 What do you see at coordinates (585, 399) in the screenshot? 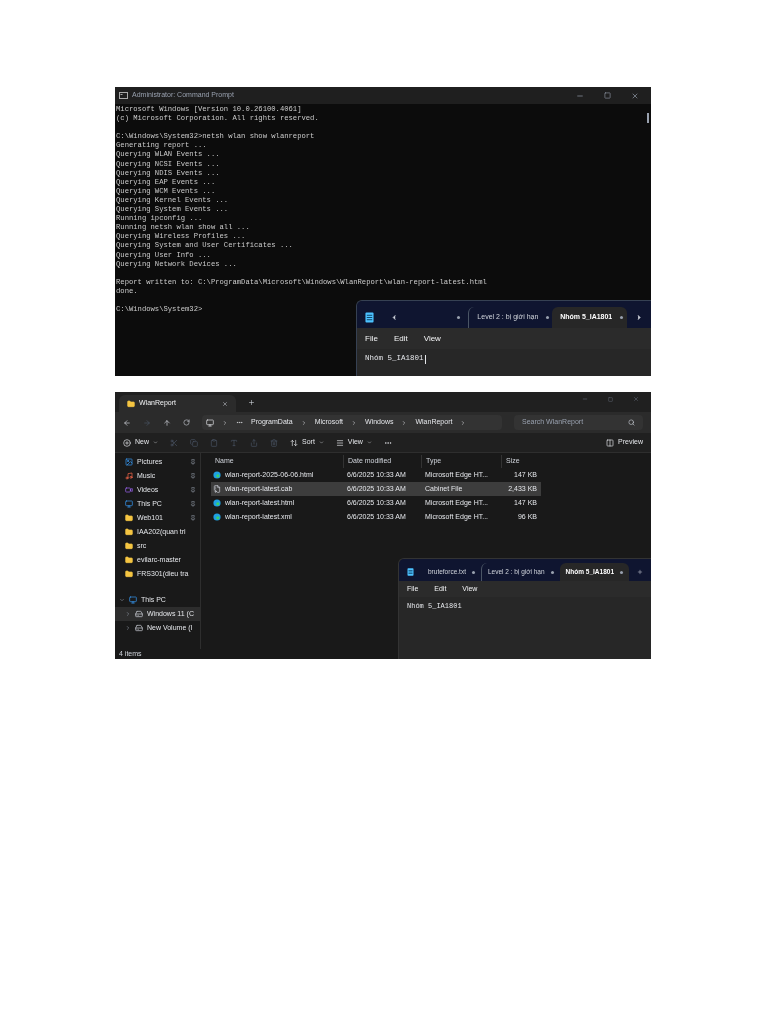
I see `minimize-icon` at bounding box center [585, 399].